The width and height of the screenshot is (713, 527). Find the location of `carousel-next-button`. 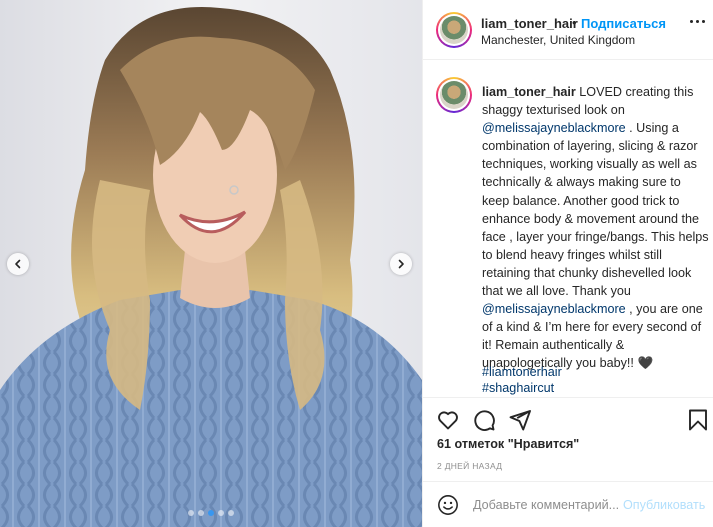

carousel-next-button is located at coordinates (401, 264).